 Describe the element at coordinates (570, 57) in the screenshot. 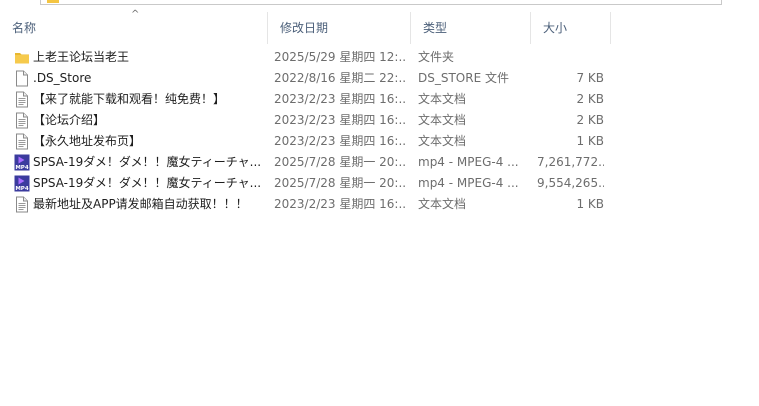

I see `file-size` at that location.